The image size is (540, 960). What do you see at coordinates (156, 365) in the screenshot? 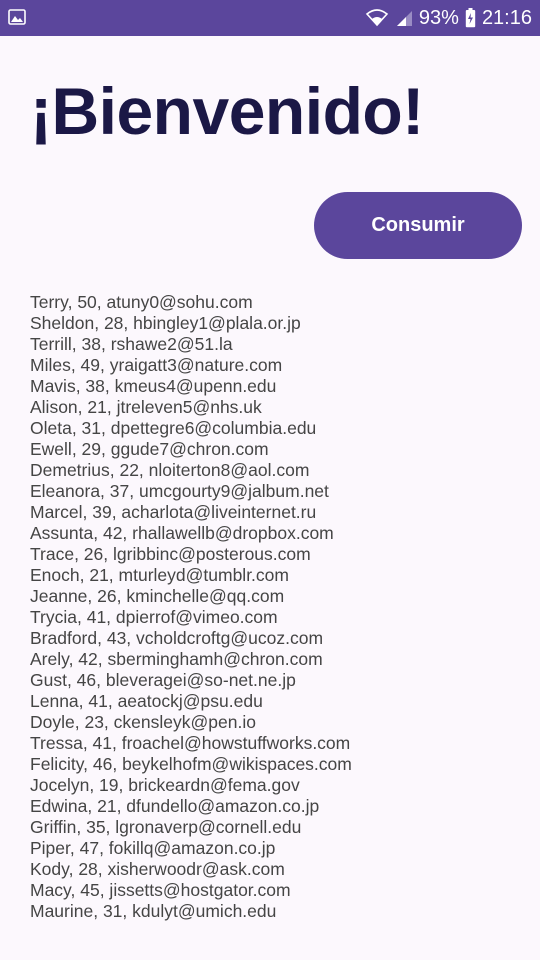
I see `list-item: Miles, 49, yraigatt3@nature.com` at bounding box center [156, 365].